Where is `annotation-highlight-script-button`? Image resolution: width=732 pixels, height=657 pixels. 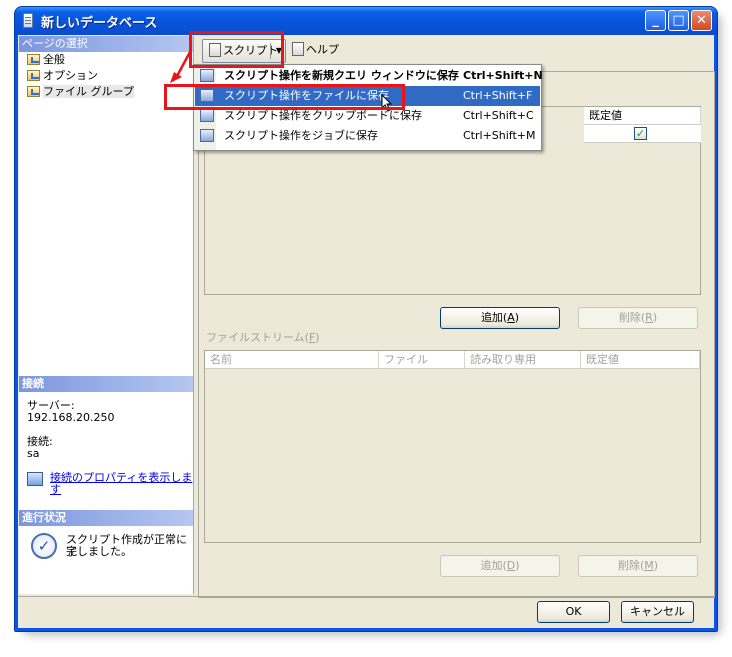 annotation-highlight-script-button is located at coordinates (236, 49).